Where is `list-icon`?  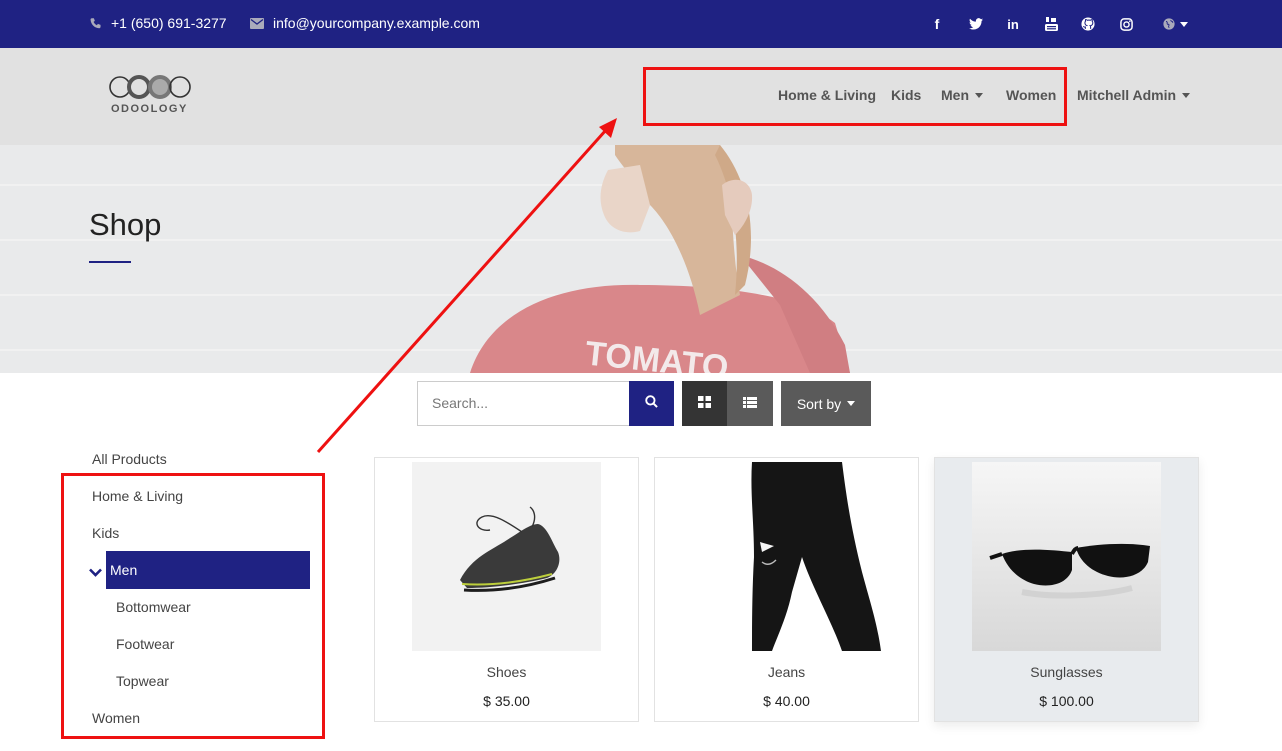 list-icon is located at coordinates (750, 404).